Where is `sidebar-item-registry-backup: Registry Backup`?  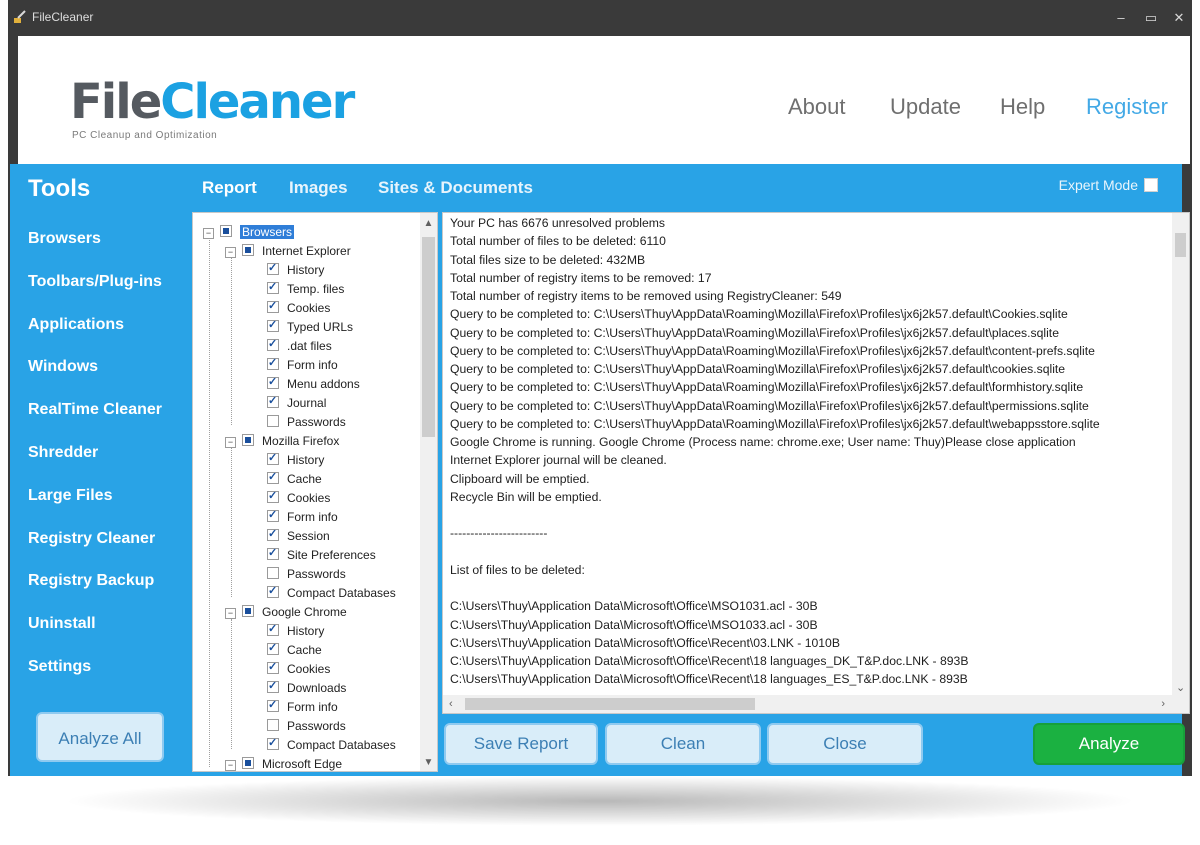
sidebar-item-registry-backup: Registry Backup is located at coordinates (91, 581).